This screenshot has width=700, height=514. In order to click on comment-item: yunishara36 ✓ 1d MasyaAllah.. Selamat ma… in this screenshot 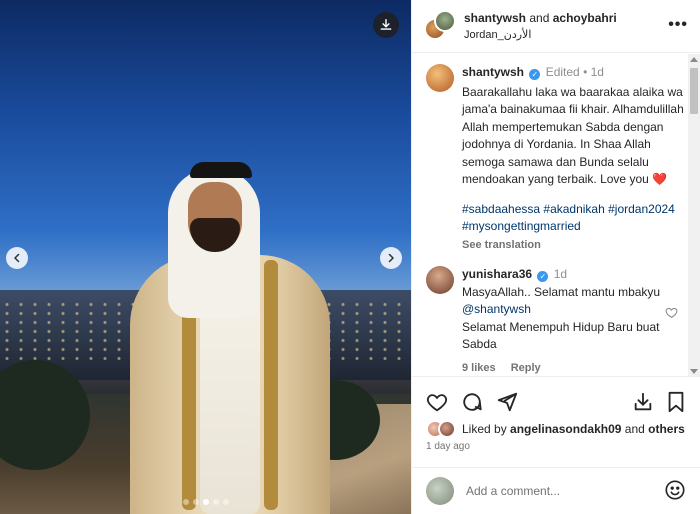, I will do `click(556, 315)`.